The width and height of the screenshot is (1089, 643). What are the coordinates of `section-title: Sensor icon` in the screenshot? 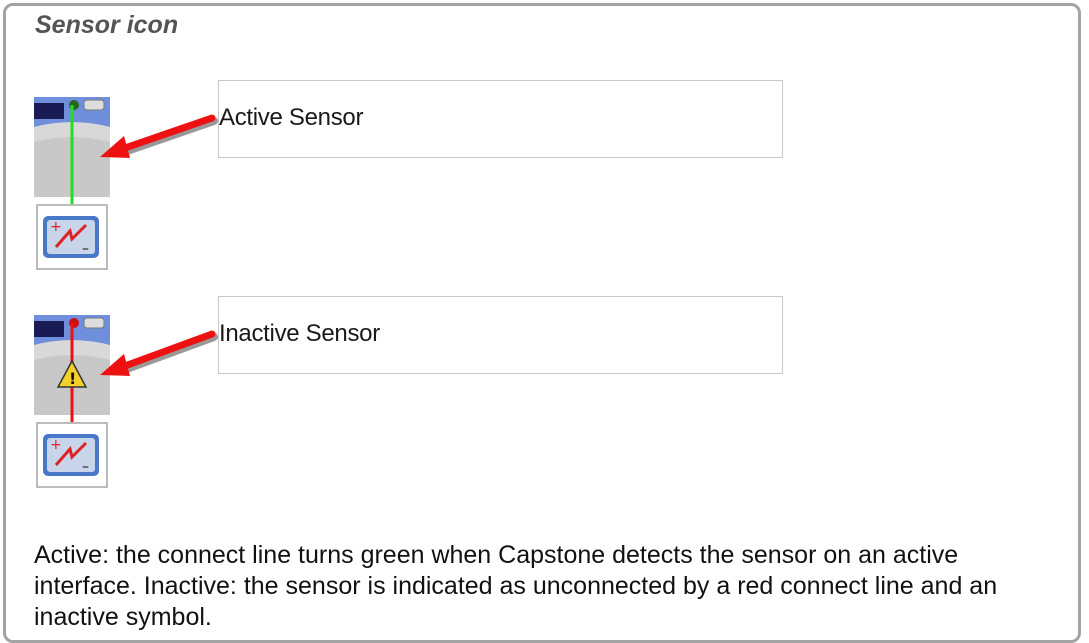 It's located at (107, 25).